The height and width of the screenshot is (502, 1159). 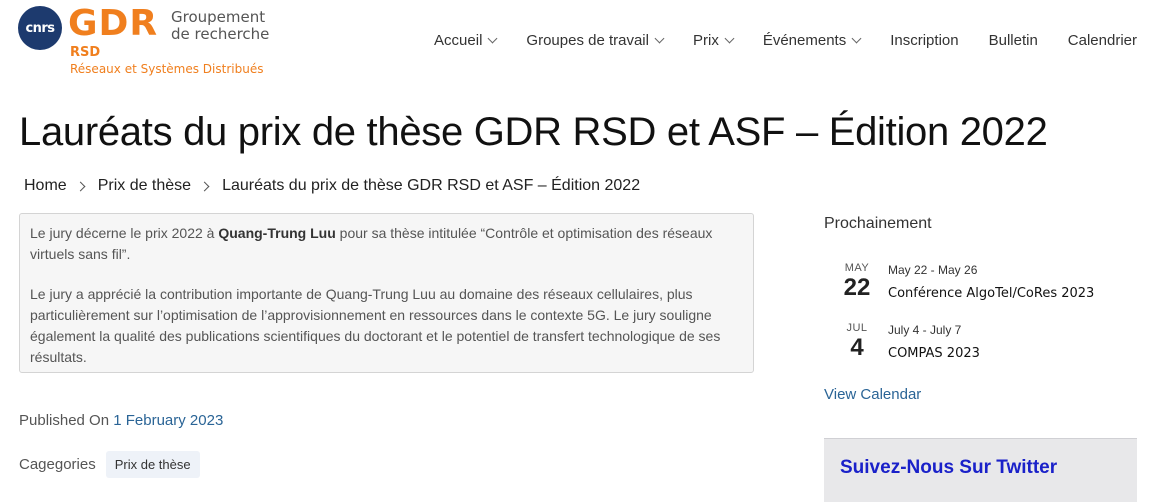 I want to click on nav-label: Groupes de travail, so click(x=587, y=40).